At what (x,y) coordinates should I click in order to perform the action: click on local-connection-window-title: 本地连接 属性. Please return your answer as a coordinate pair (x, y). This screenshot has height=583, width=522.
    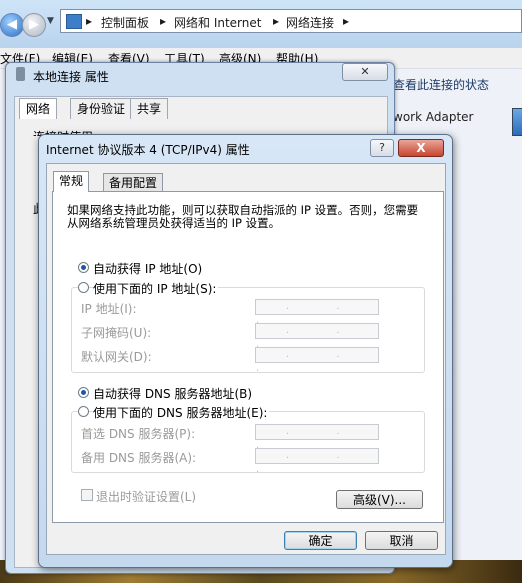
    Looking at the image, I should click on (71, 77).